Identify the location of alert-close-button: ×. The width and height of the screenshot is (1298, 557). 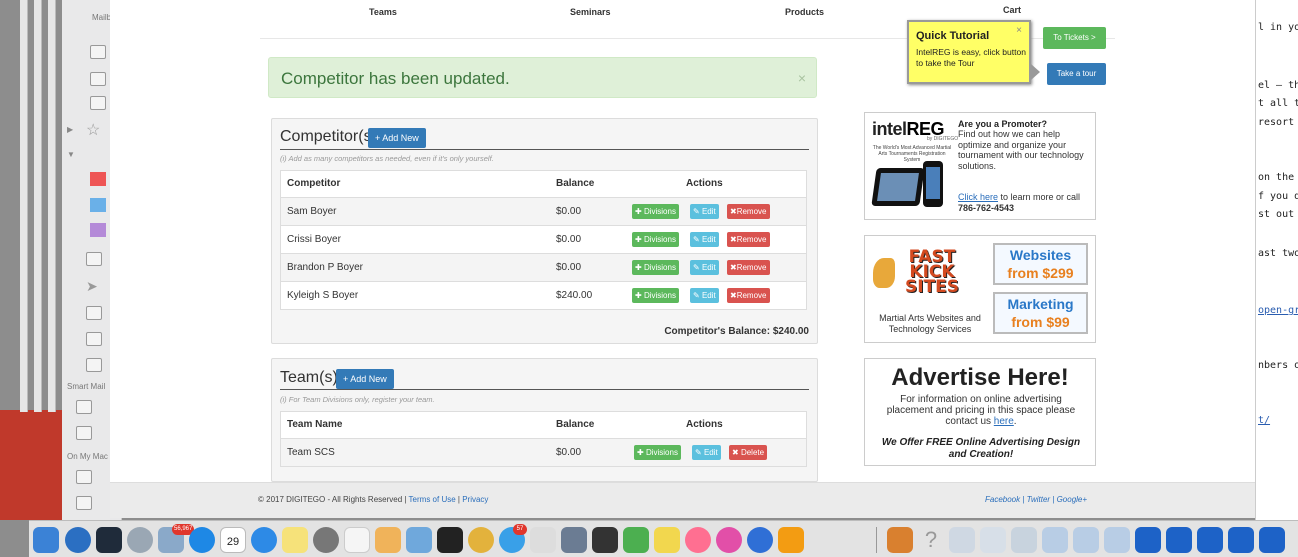
(802, 78).